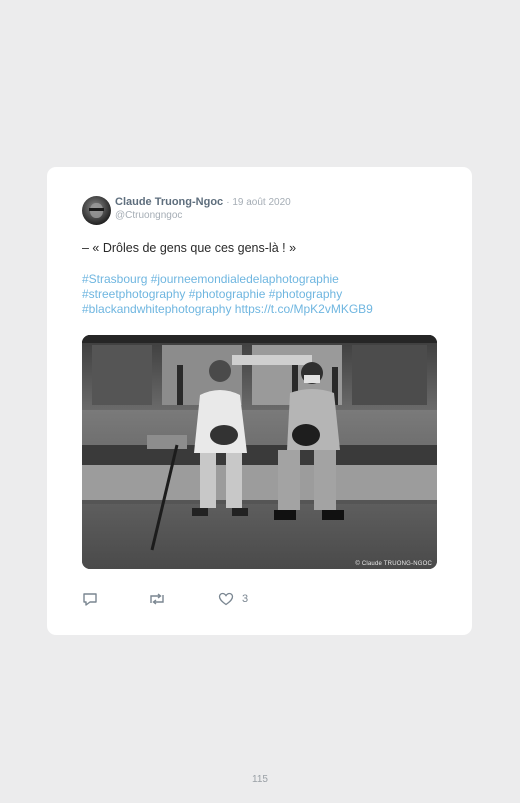 The image size is (520, 803). Describe the element at coordinates (169, 202) in the screenshot. I see `author-name: Claude Truong-Ngoc` at that location.